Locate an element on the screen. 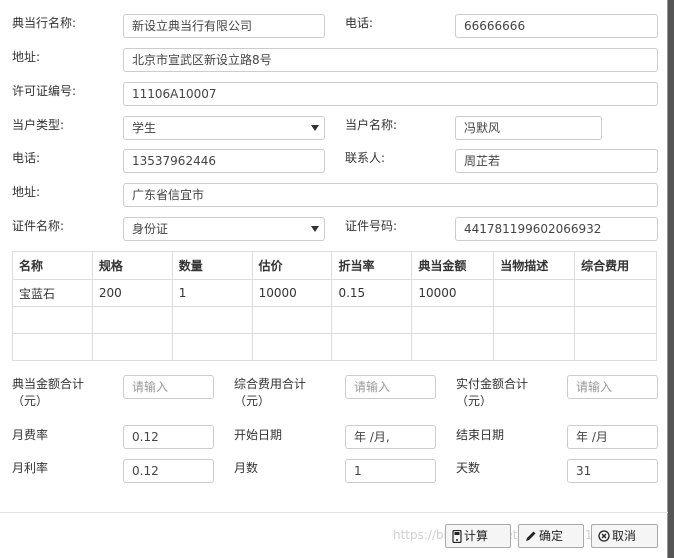 This screenshot has width=674, height=558. table-header-row: 名称 规格 数量 估价 折当率 典当金额 当物描述 综合费用 is located at coordinates (334, 265).